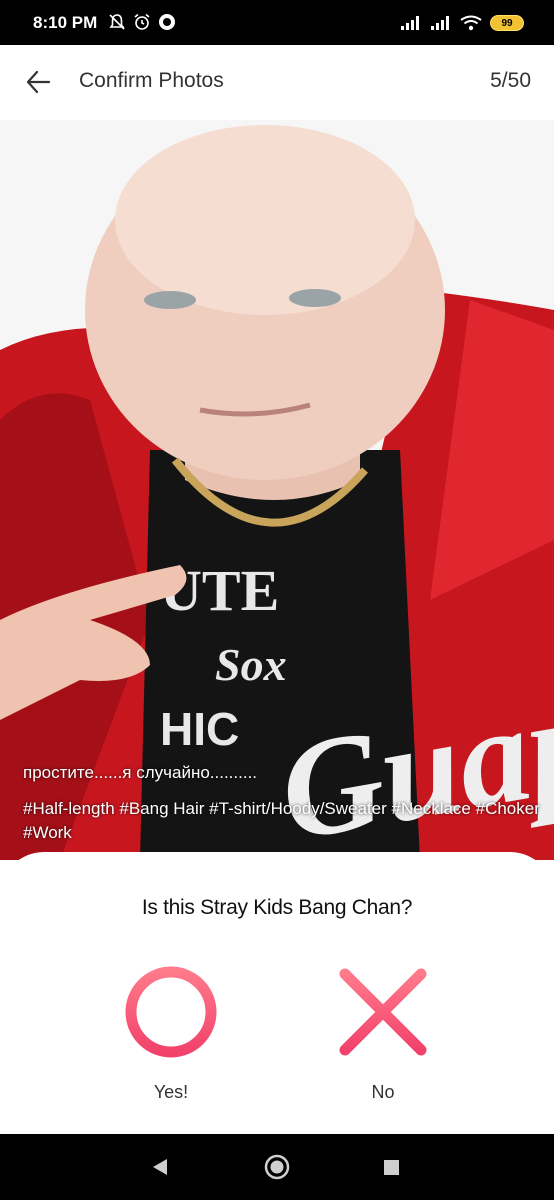 Image resolution: width=554 pixels, height=1200 pixels. Describe the element at coordinates (471, 23) in the screenshot. I see `wifi-icon` at that location.